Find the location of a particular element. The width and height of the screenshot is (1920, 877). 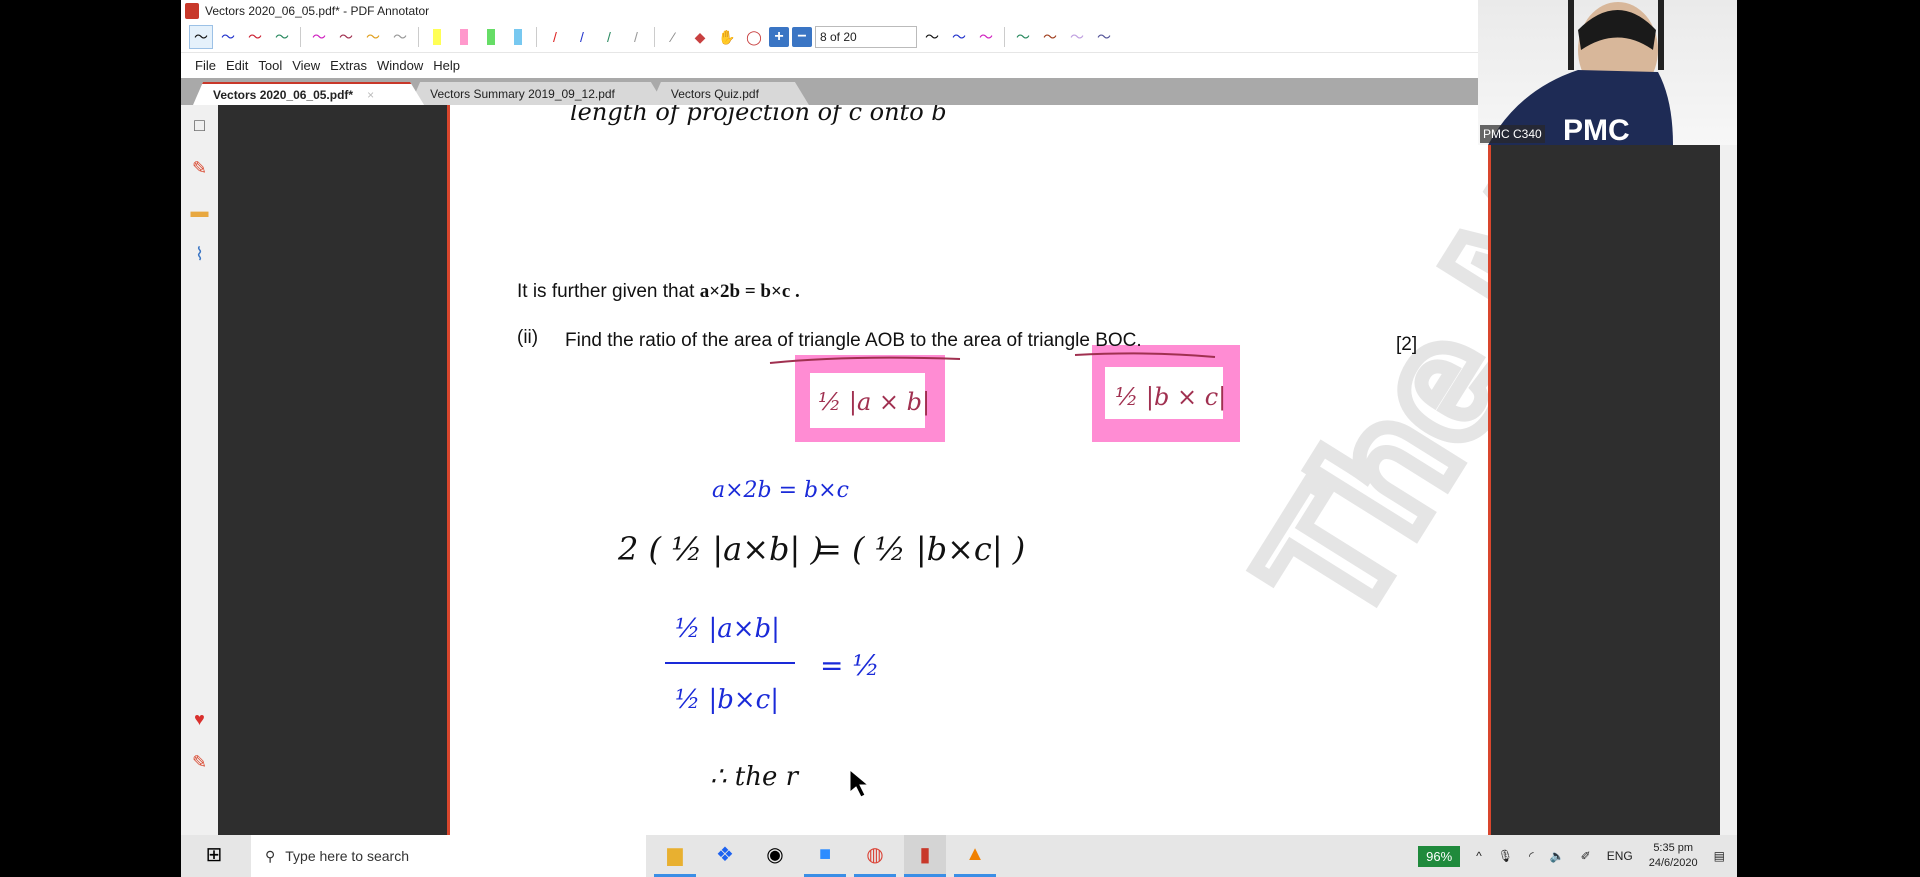

pen-icon: ✎ is located at coordinates (199, 168).